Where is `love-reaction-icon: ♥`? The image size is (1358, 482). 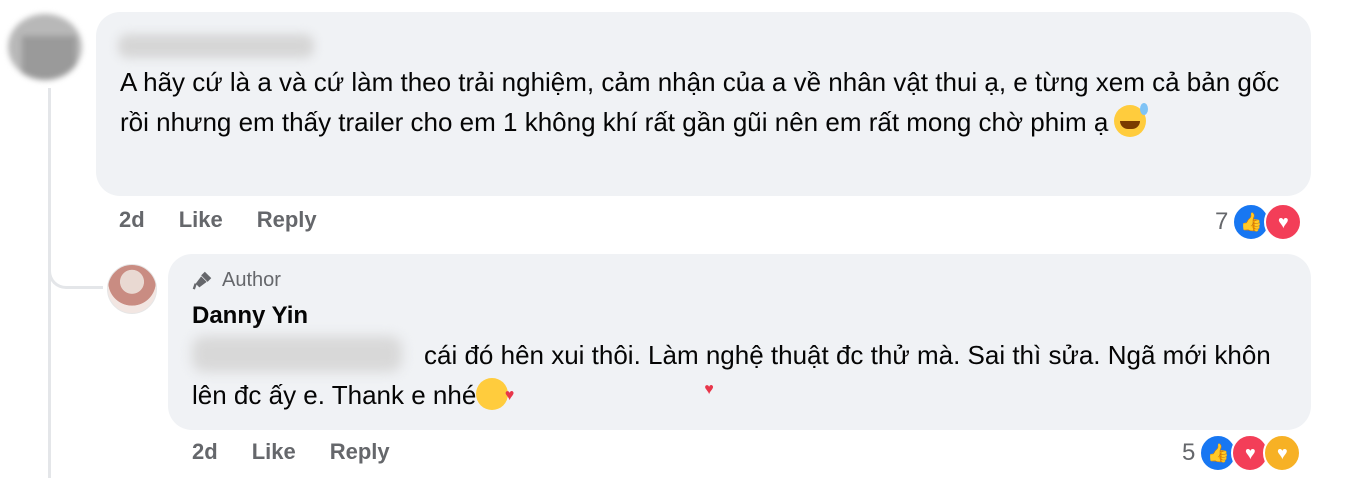
love-reaction-icon: ♥ is located at coordinates (1283, 222).